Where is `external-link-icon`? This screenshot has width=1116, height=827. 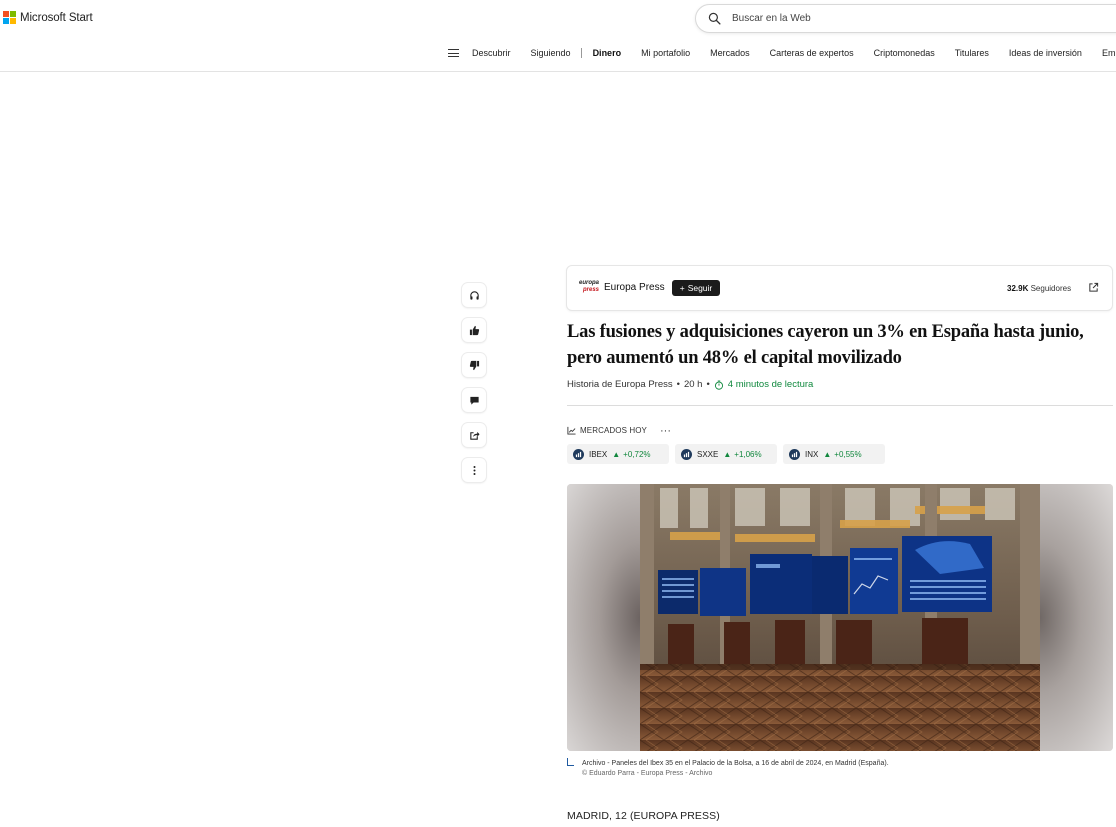 external-link-icon is located at coordinates (1093, 287).